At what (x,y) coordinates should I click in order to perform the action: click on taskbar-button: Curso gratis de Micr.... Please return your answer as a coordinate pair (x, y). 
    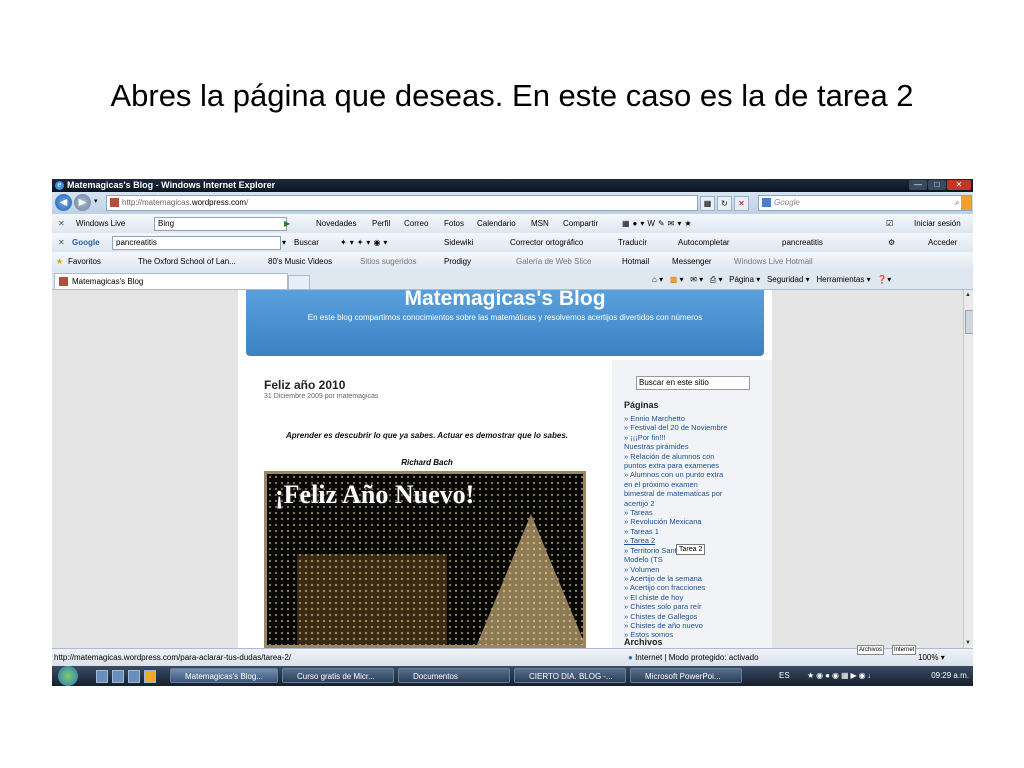
    Looking at the image, I should click on (338, 675).